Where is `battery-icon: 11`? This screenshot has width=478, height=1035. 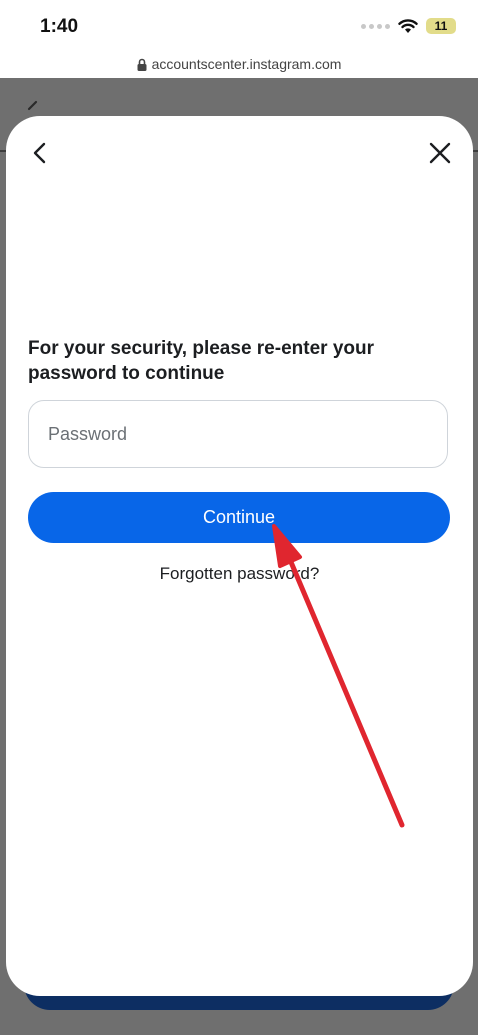
battery-icon: 11 is located at coordinates (441, 26).